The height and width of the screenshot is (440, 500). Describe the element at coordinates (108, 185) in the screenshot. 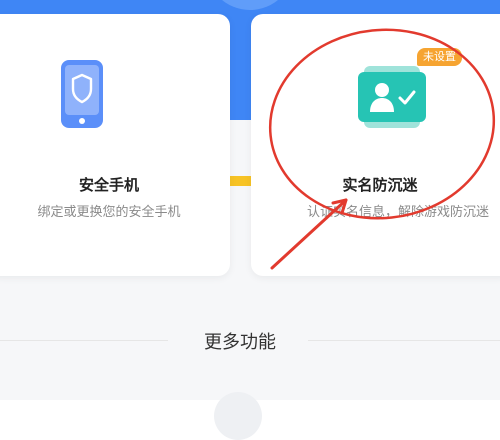

I see `security-phone-title: 安全手机` at that location.